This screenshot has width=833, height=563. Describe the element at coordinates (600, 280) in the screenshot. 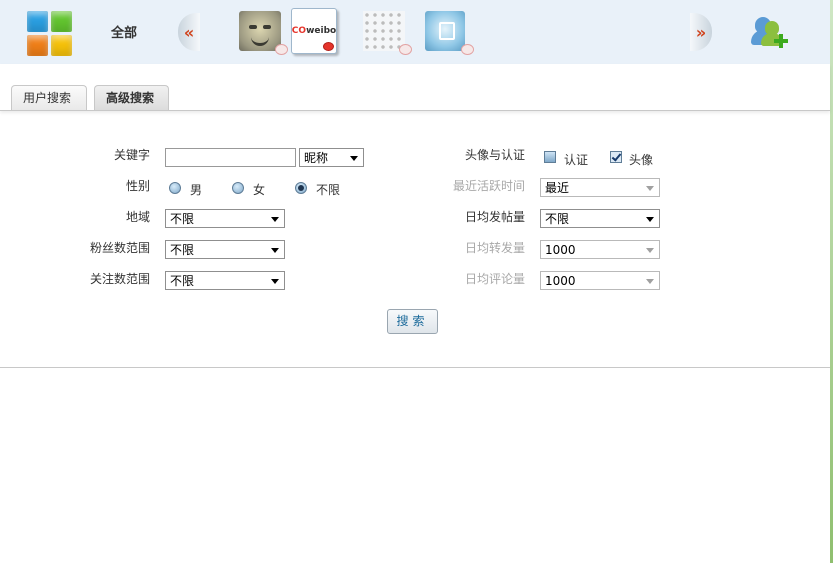

I see `daily-comments-select: 1000` at that location.